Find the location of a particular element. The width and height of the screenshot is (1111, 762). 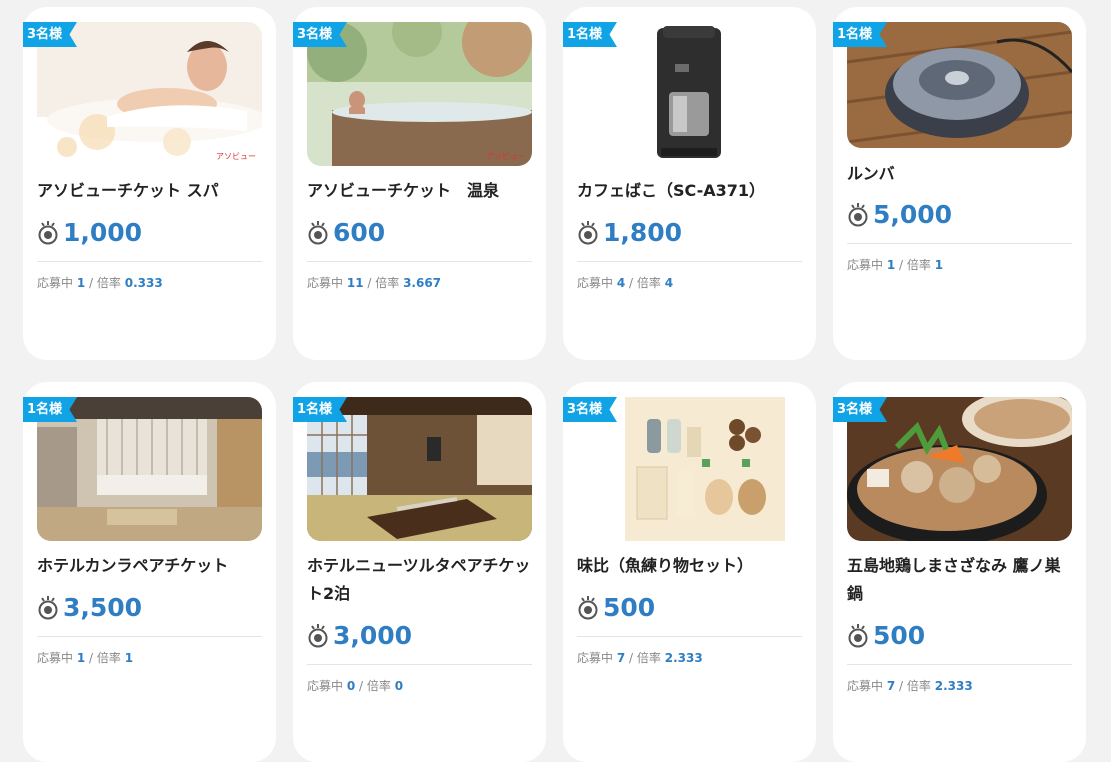

prize-card: 3名様 味比（魚練り物セット） 500 応募中 7 / 倍率 2.333 is located at coordinates (689, 572).